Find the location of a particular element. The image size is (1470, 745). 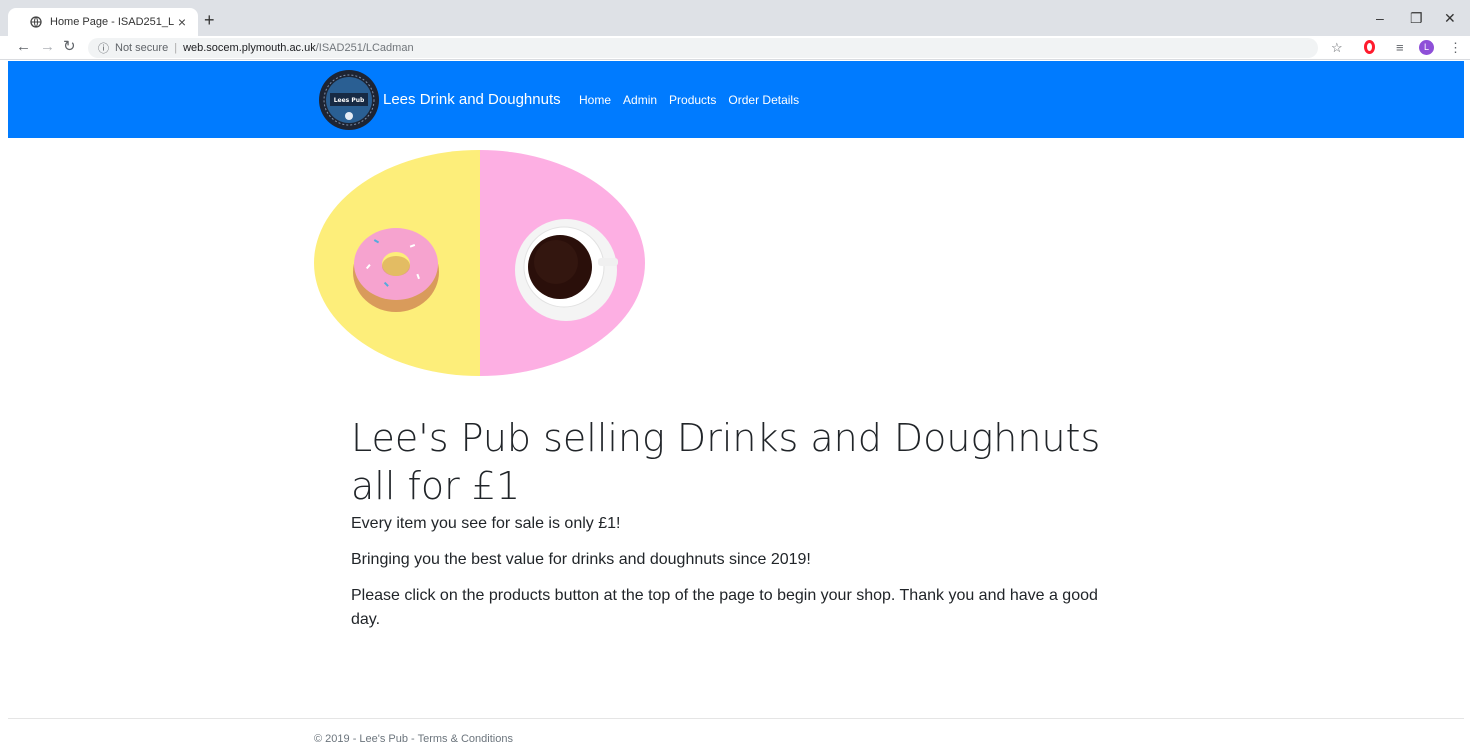

globe-icon is located at coordinates (36, 22).